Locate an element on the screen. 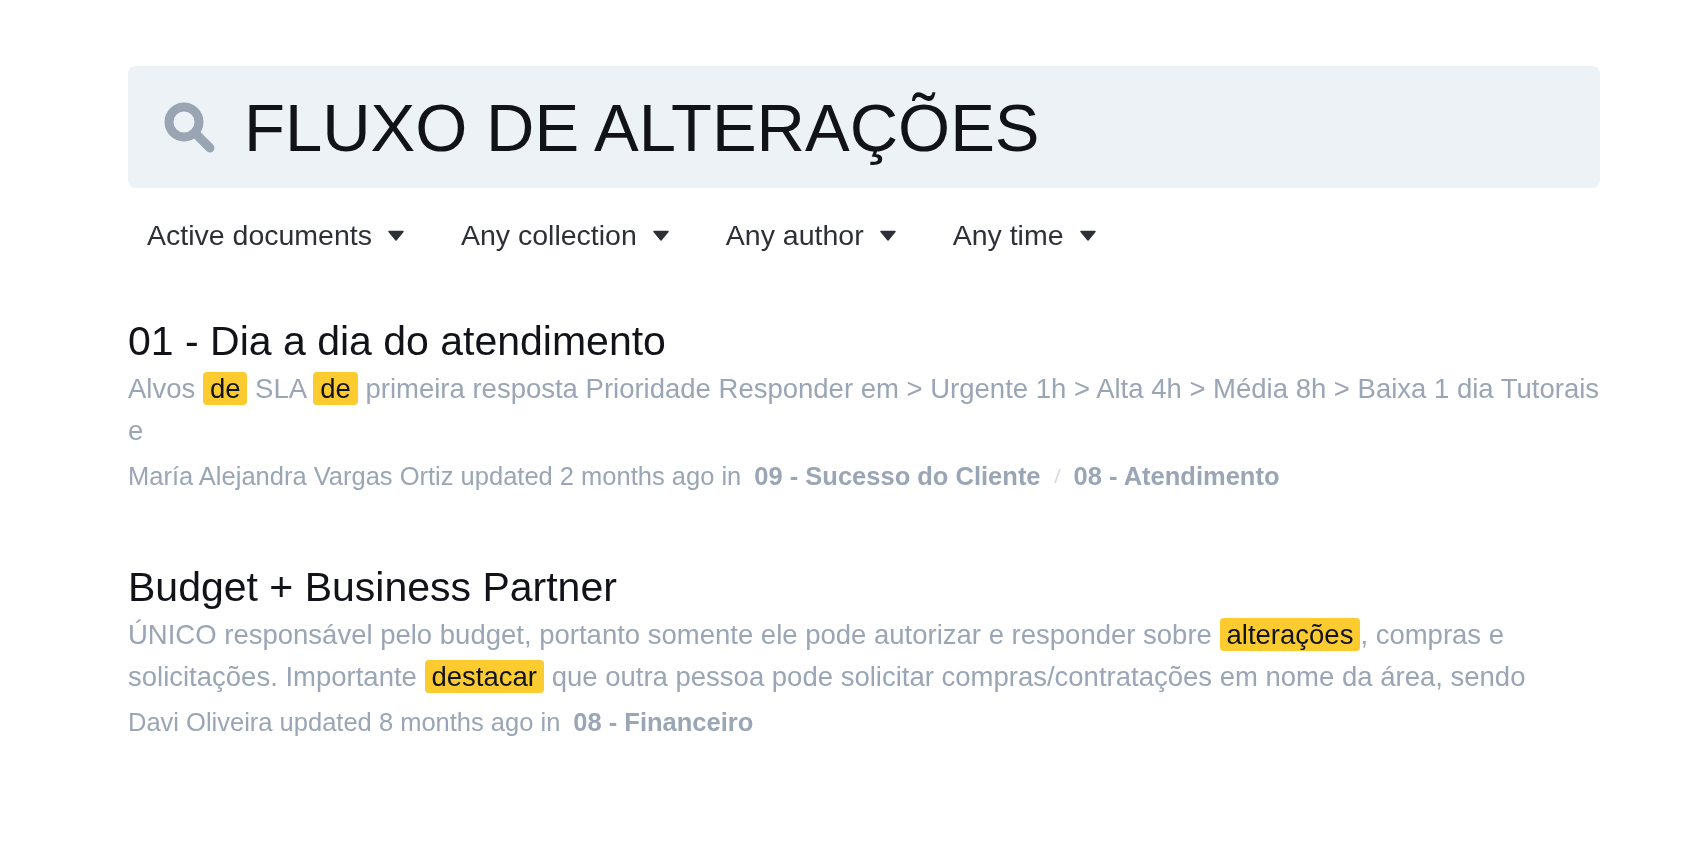  result-snippet: Alvos de SLA de primeira resposta Prioridade Responder em > Urgente 1h > Alta 4h > Média 8h > Baixa 1 dia Tutorais e is located at coordinates (864, 409).